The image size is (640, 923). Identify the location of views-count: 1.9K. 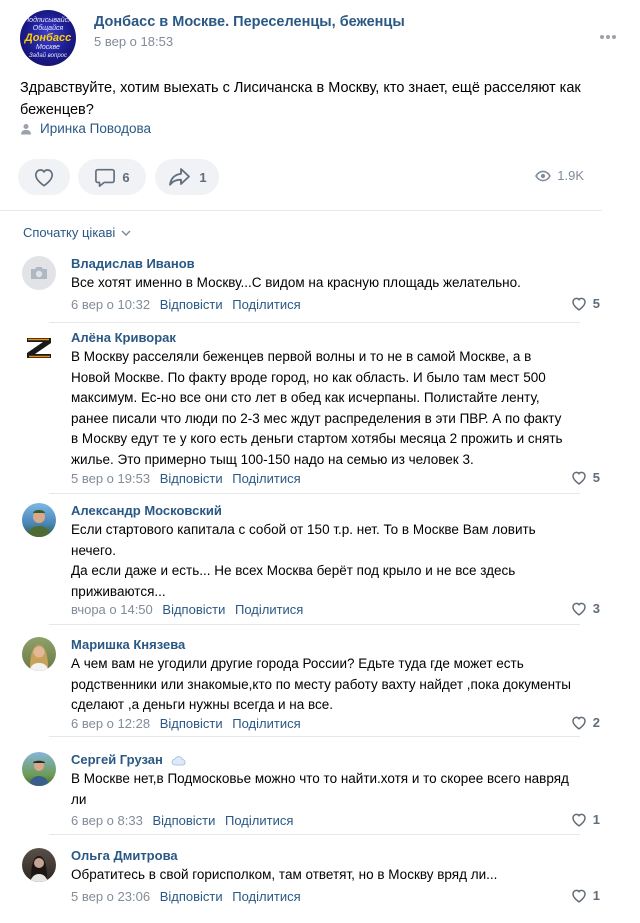
(570, 175).